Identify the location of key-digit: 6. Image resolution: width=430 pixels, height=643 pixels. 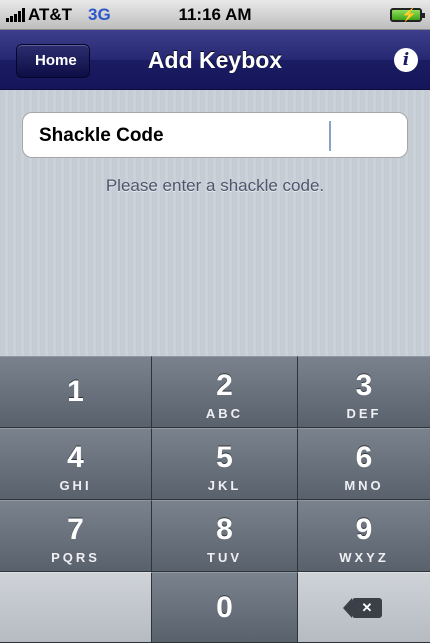
(364, 457).